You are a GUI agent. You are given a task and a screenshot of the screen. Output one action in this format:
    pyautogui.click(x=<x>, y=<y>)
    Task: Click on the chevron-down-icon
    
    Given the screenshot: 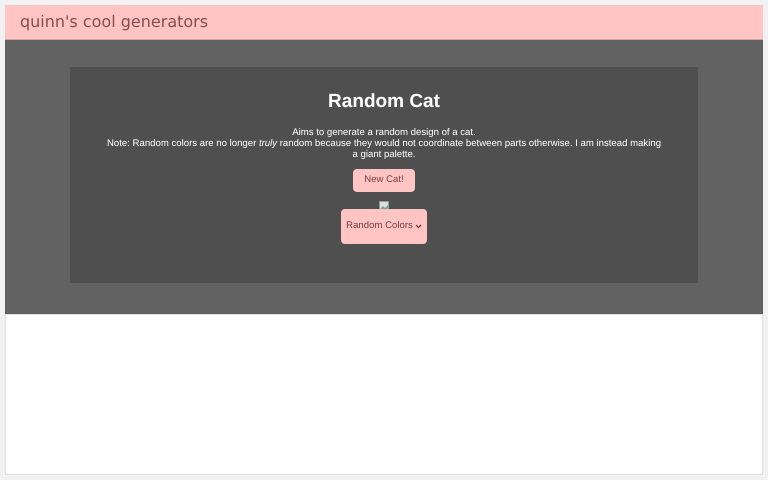 What is the action you would take?
    pyautogui.click(x=418, y=226)
    